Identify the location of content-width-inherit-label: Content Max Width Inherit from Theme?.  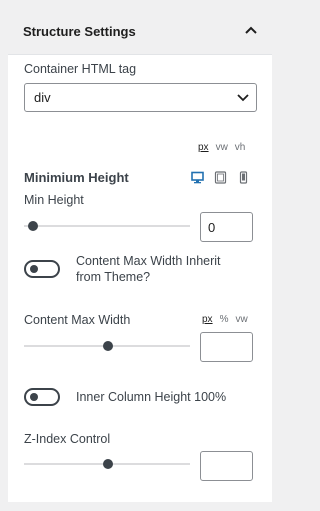
(148, 269).